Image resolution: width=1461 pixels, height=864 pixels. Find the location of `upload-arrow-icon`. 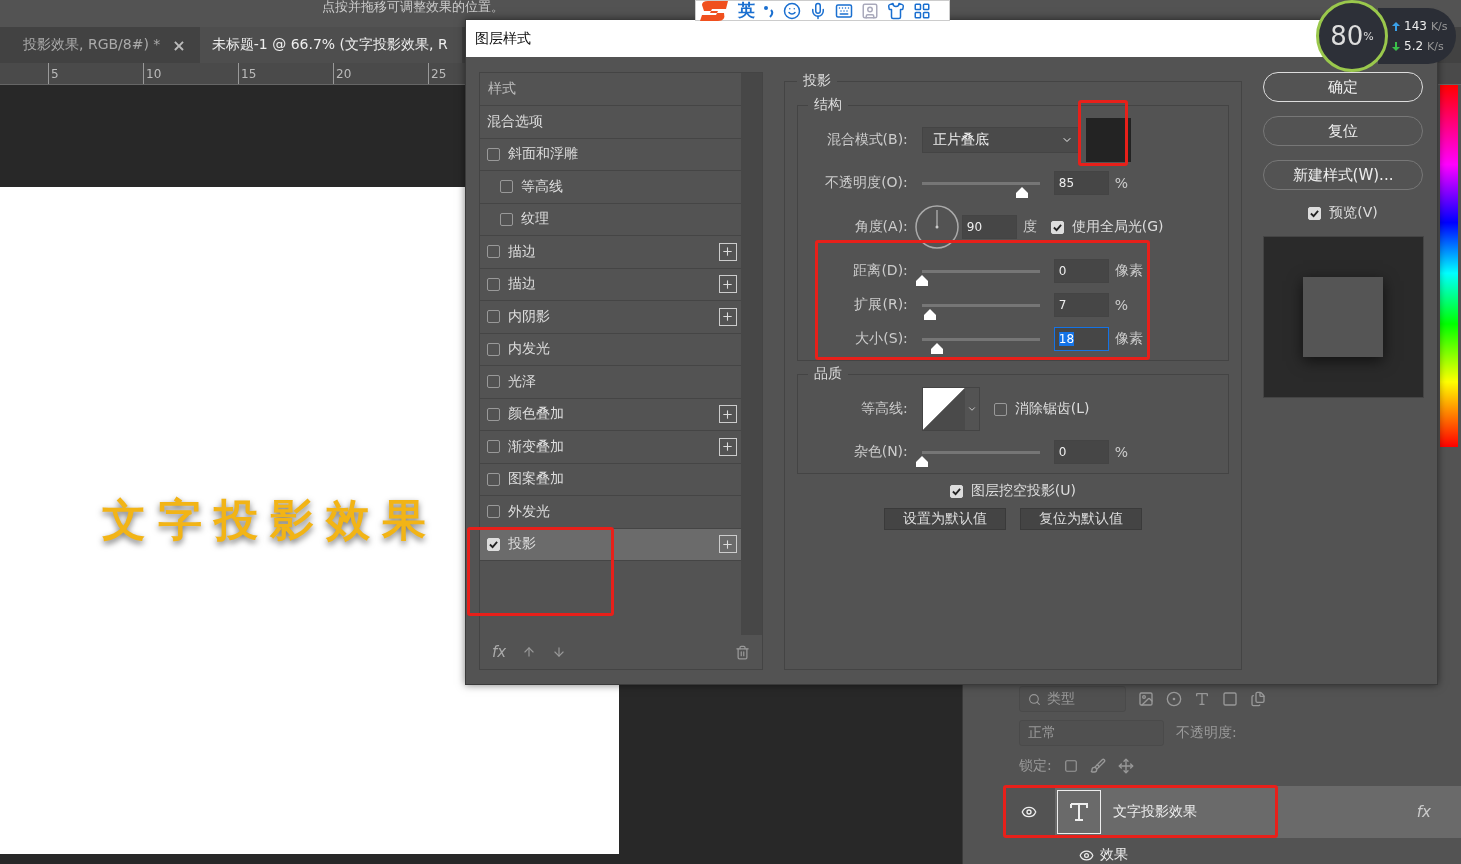

upload-arrow-icon is located at coordinates (1396, 26).